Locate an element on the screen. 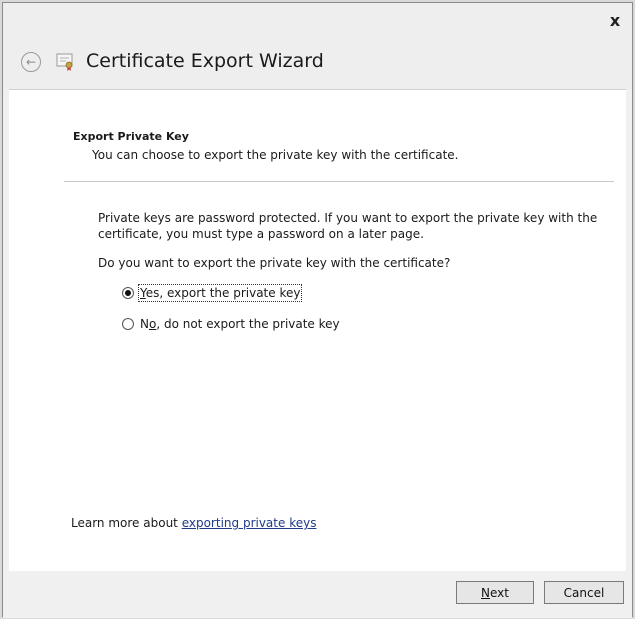 The image size is (635, 619). cancel-button: Cancel is located at coordinates (584, 592).